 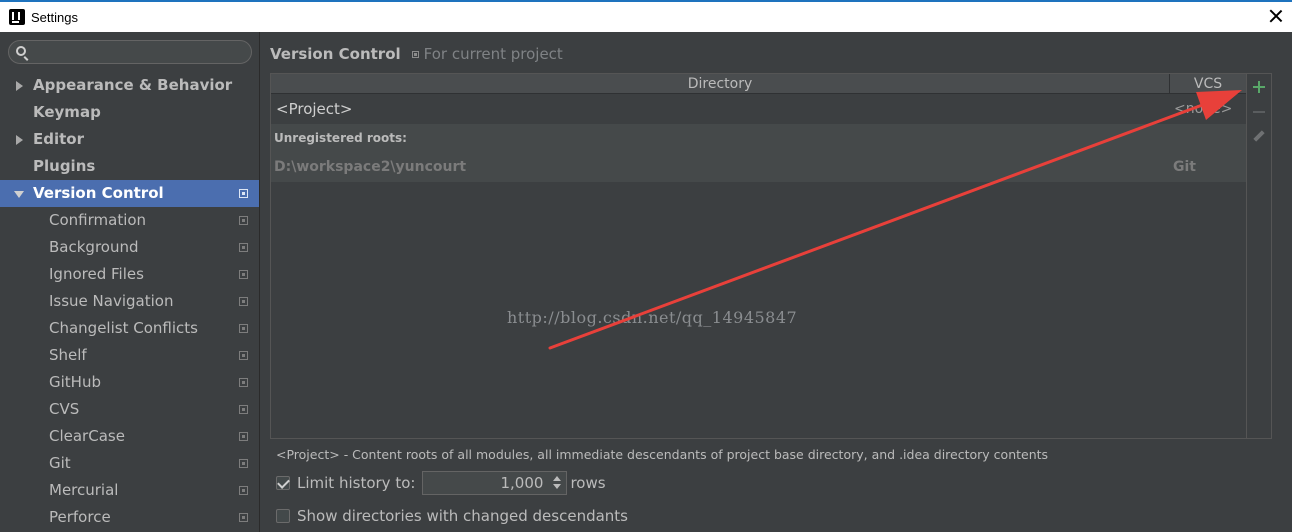 What do you see at coordinates (1259, 87) in the screenshot?
I see `add-icon` at bounding box center [1259, 87].